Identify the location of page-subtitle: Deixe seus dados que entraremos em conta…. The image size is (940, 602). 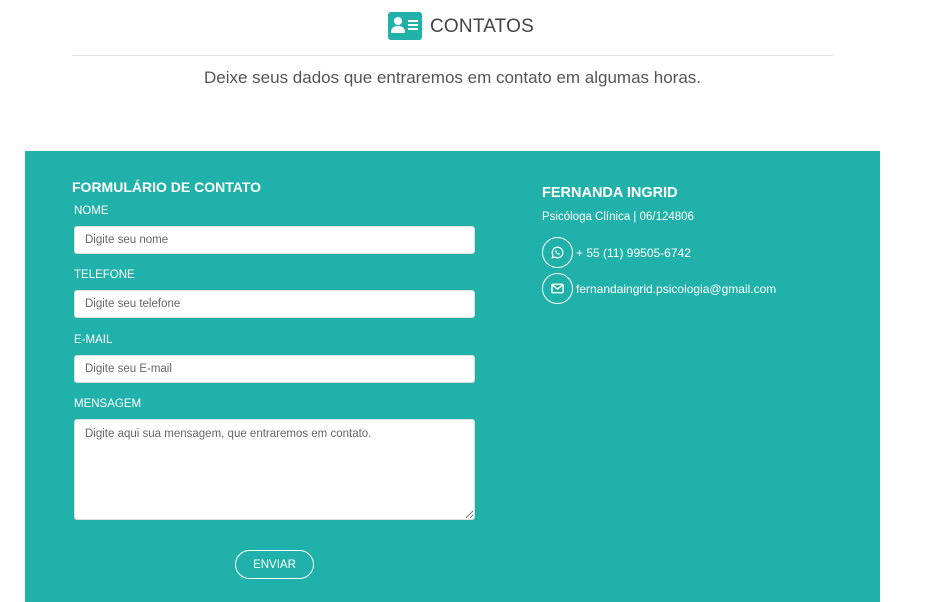
(452, 77).